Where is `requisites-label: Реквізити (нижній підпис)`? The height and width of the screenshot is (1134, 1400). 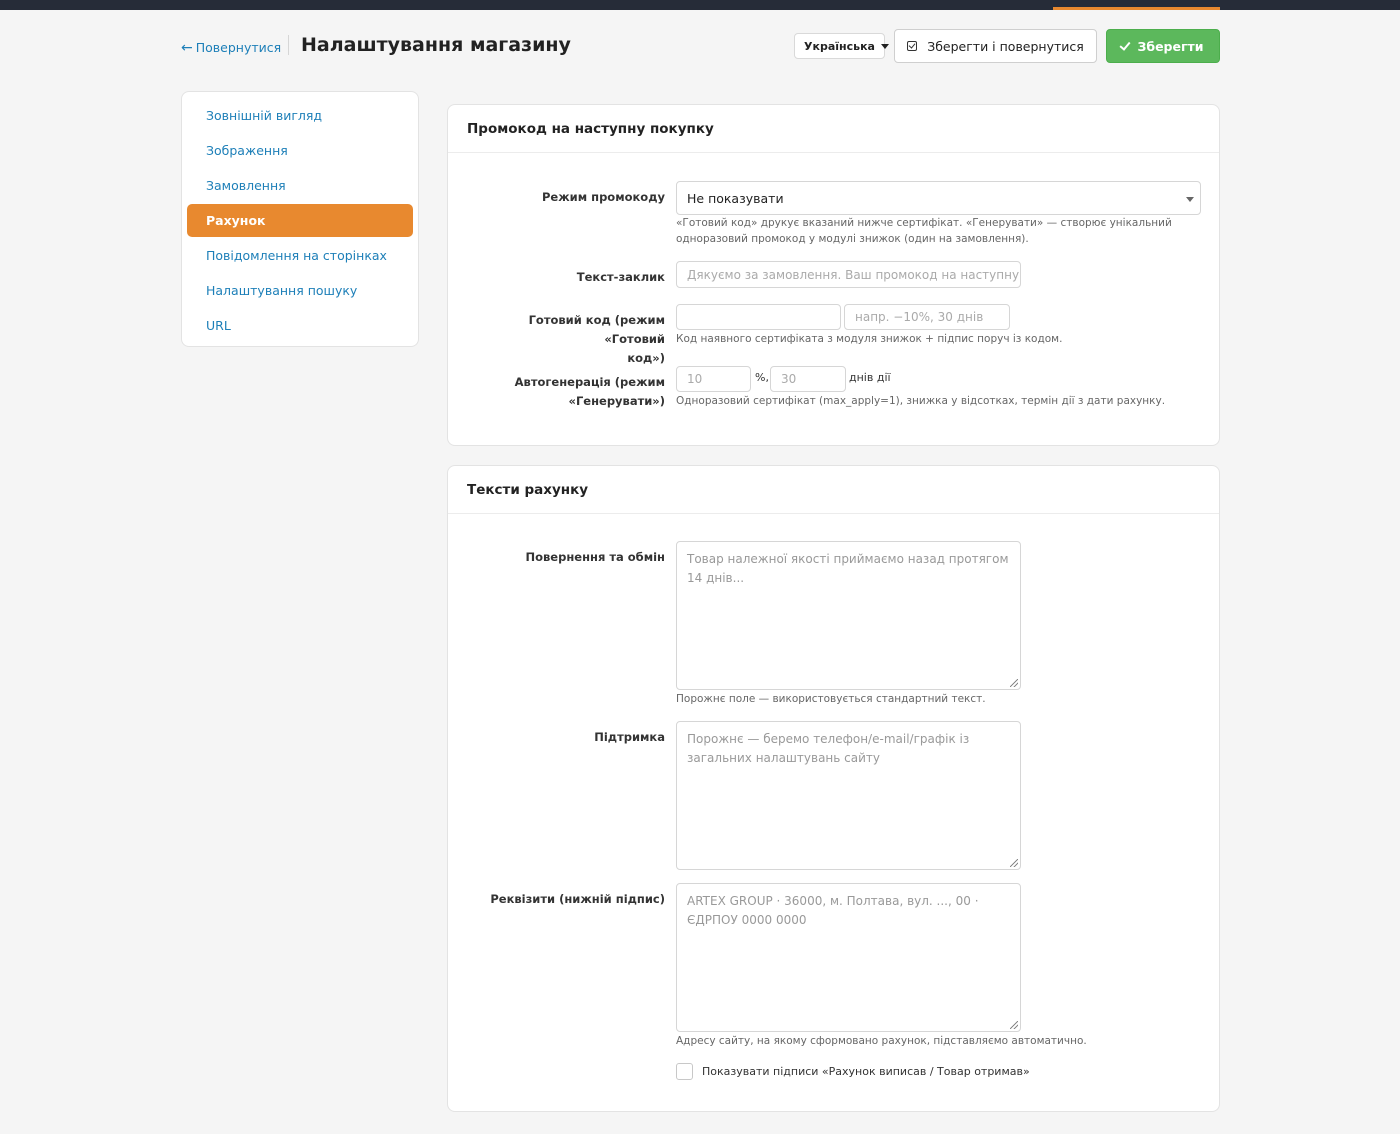 requisites-label: Реквізити (нижній підпис) is located at coordinates (577, 899).